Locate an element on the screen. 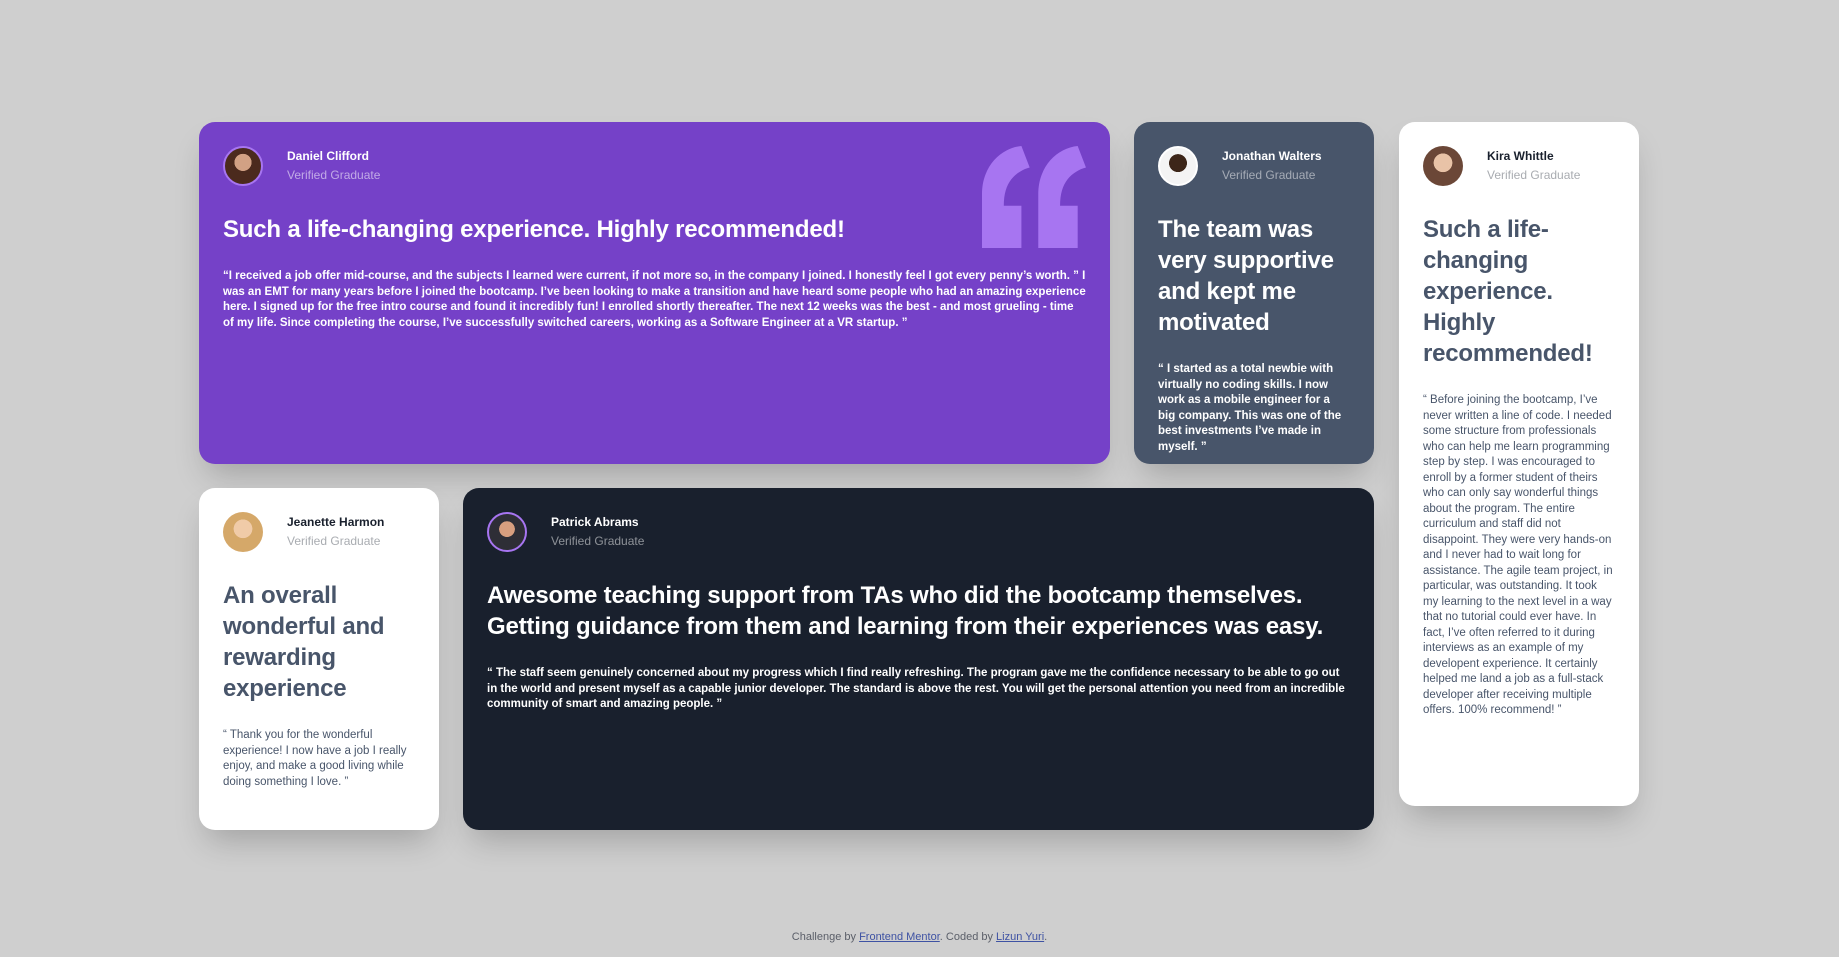 This screenshot has height=957, width=1839. card-header: Jonathan Walters Verified Graduate is located at coordinates (1254, 166).